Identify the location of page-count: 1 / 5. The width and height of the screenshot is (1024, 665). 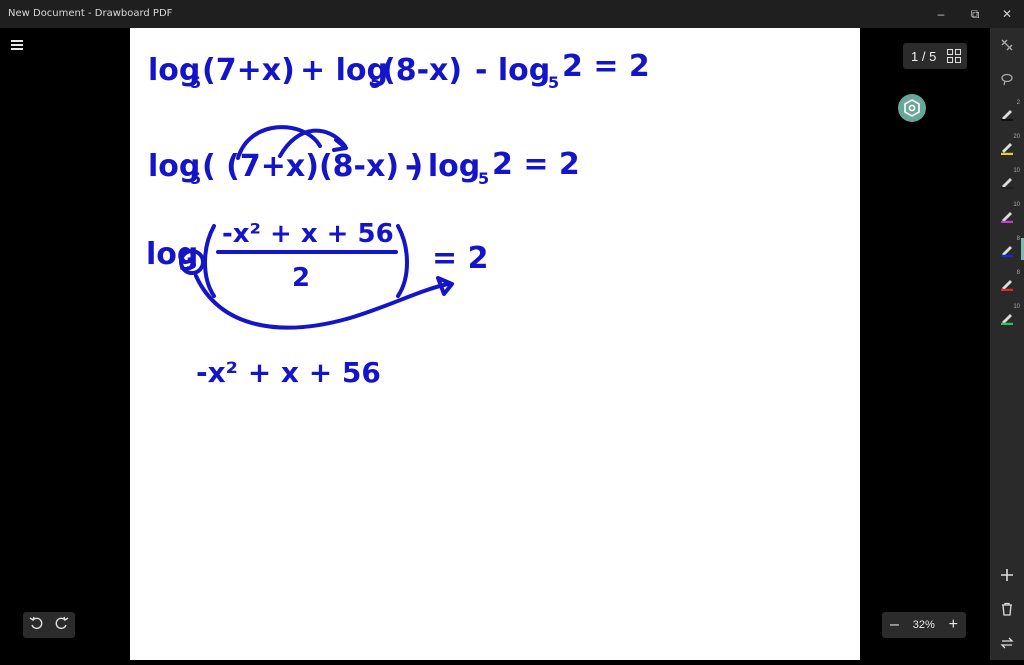
(924, 56).